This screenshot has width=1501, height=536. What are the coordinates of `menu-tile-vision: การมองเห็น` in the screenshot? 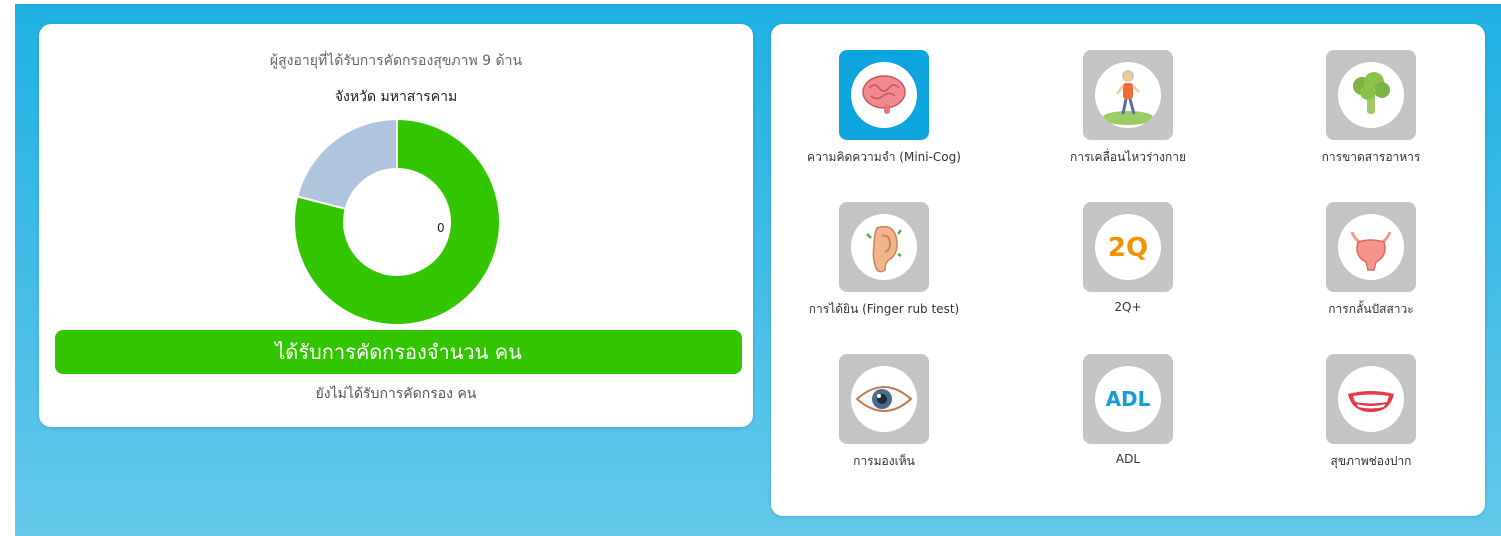 It's located at (883, 424).